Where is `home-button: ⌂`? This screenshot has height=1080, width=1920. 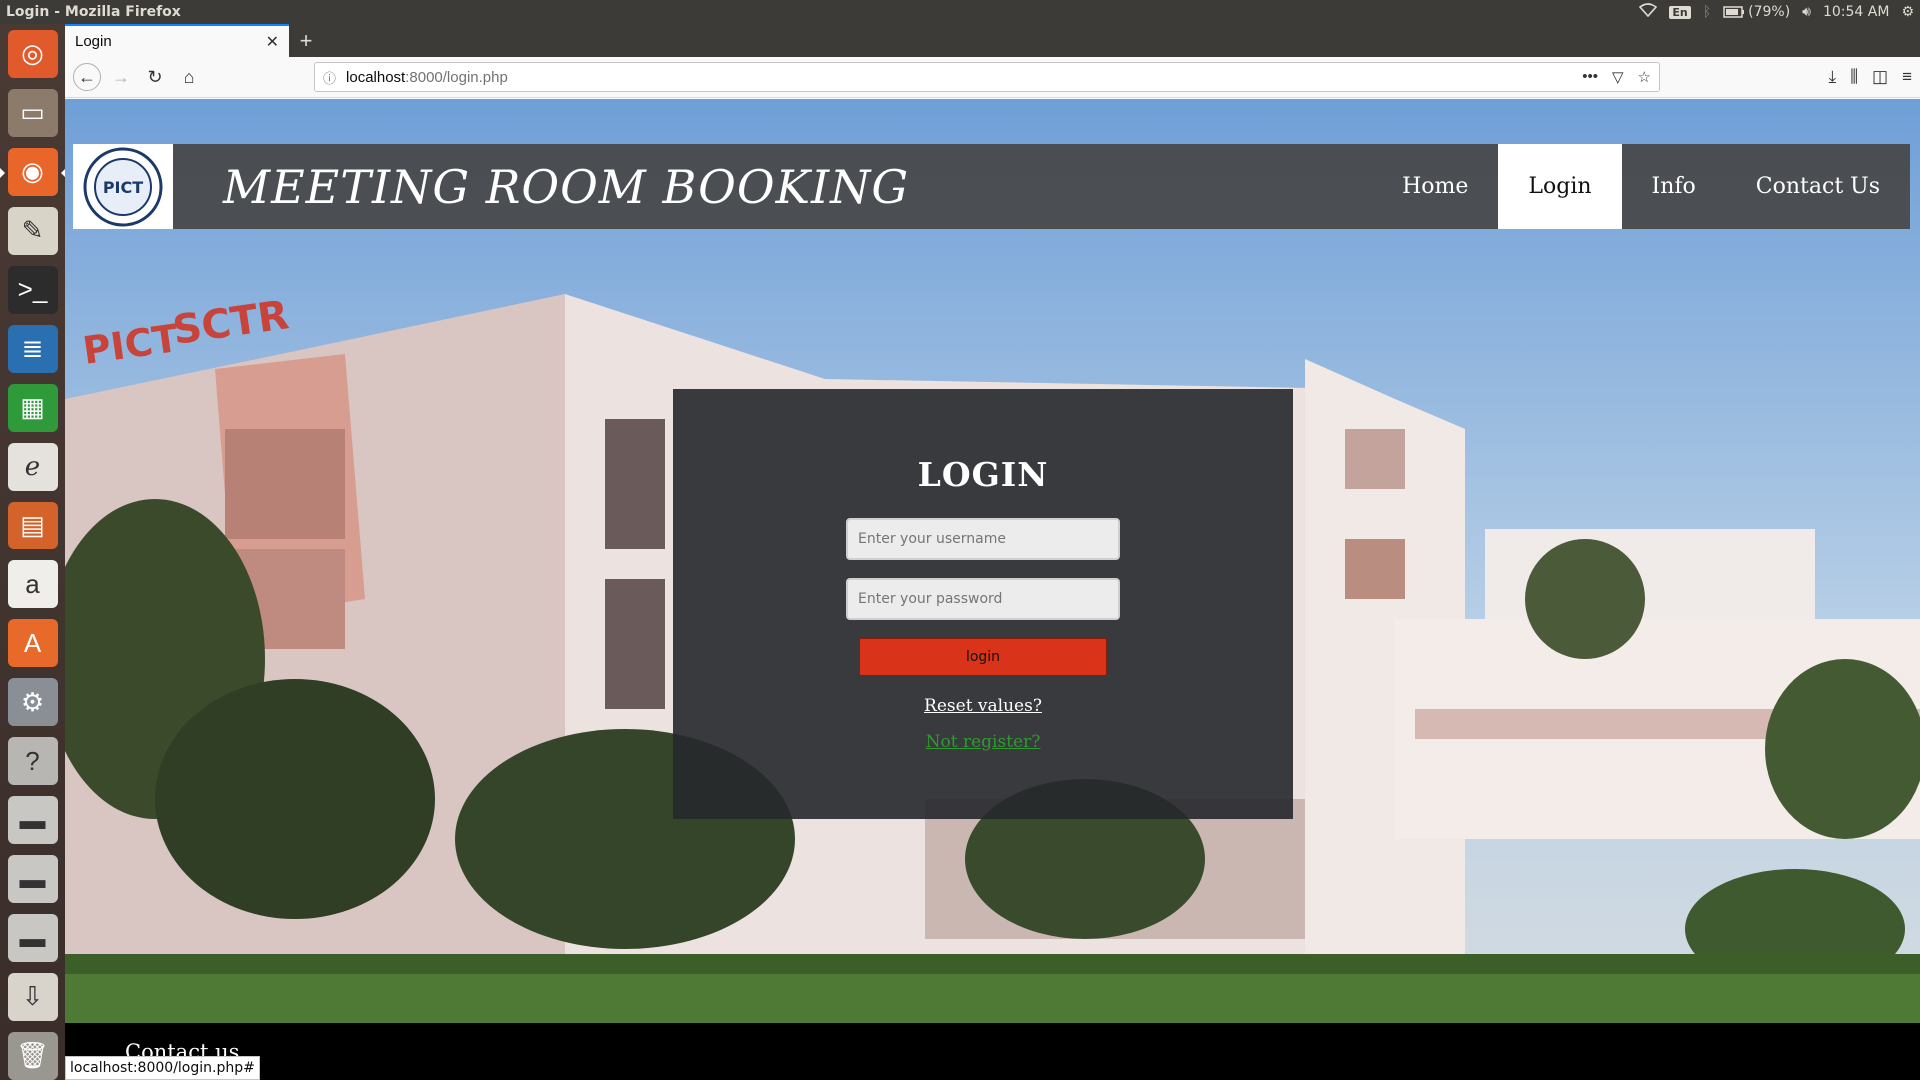 home-button: ⌂ is located at coordinates (189, 77).